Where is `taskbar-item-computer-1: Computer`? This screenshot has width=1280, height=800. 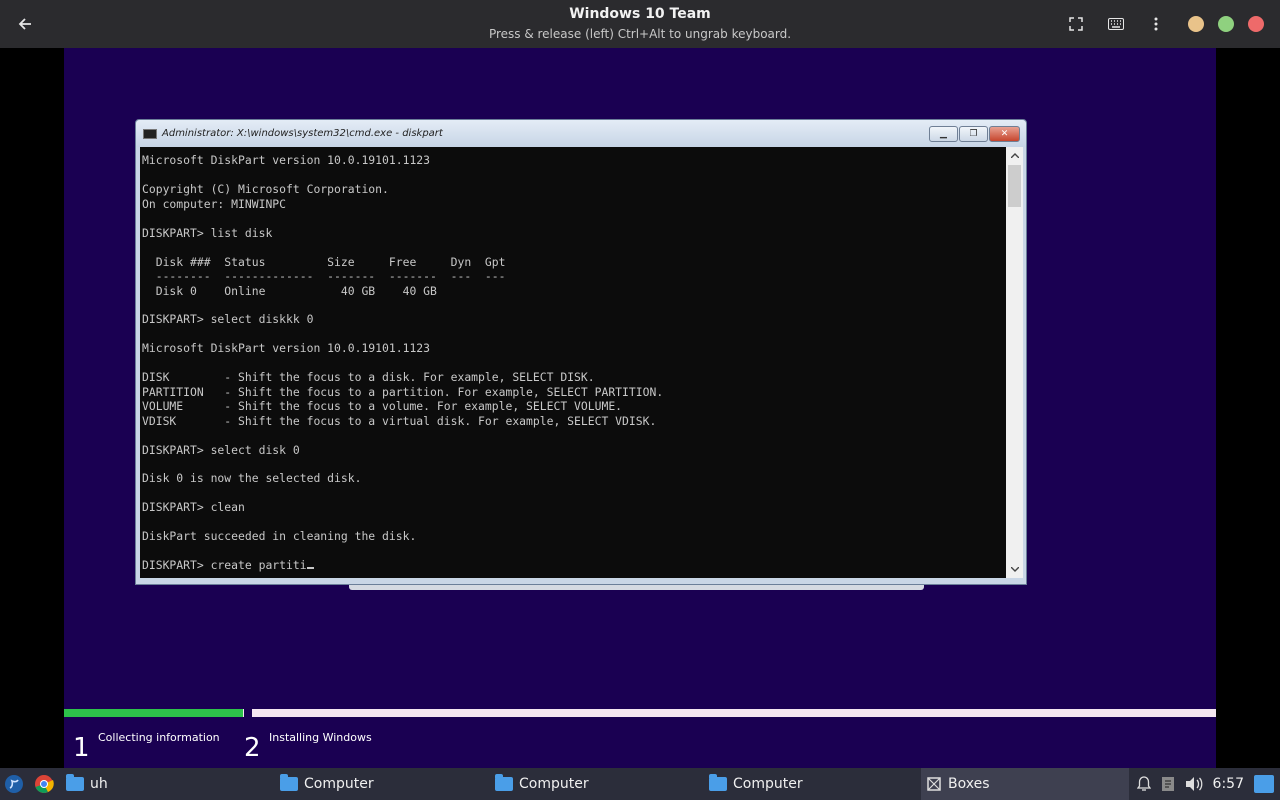
taskbar-item-computer-1: Computer is located at coordinates (380, 784).